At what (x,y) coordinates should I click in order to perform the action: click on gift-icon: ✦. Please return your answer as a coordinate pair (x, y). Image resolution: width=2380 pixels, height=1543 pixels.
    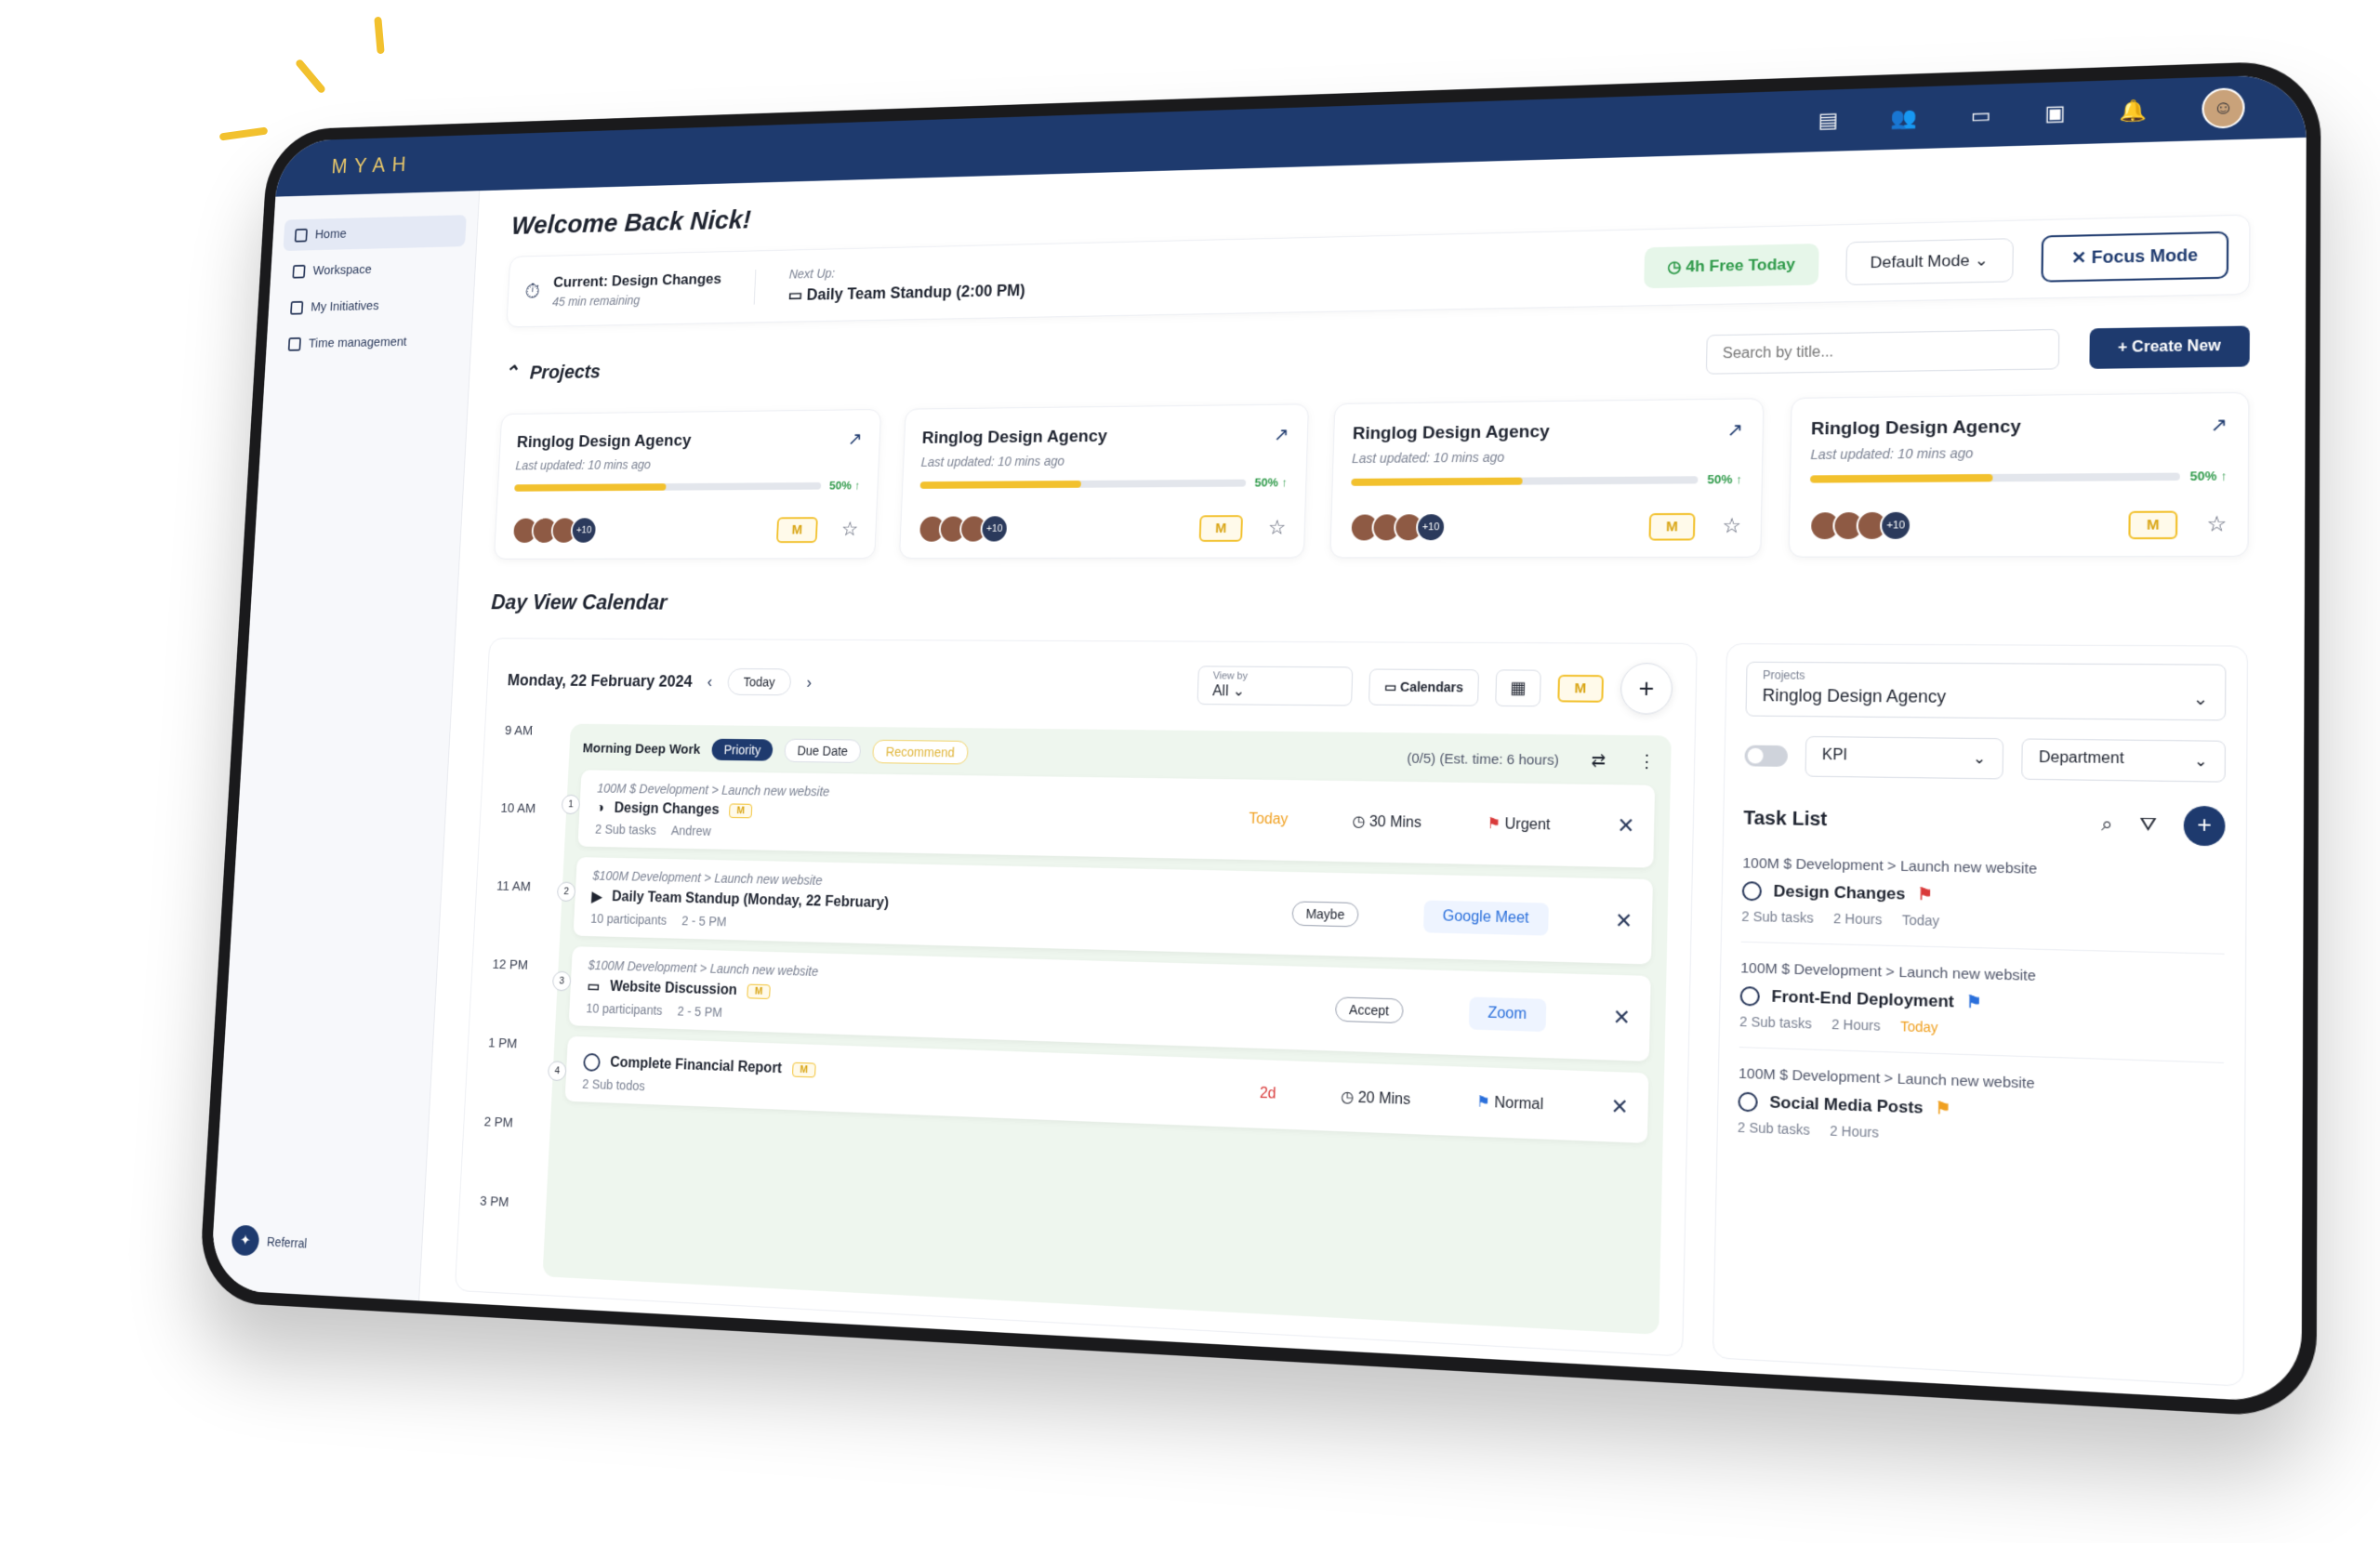
    Looking at the image, I should click on (245, 1240).